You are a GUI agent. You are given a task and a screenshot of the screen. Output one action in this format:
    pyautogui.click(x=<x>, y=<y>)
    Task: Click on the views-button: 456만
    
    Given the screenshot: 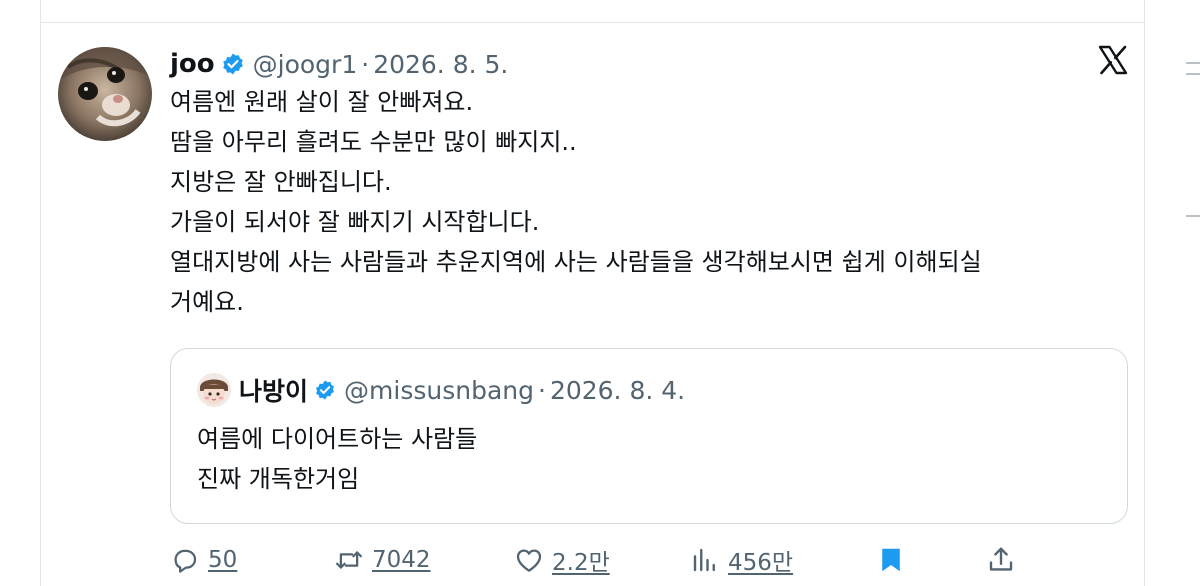 What is the action you would take?
    pyautogui.click(x=741, y=560)
    